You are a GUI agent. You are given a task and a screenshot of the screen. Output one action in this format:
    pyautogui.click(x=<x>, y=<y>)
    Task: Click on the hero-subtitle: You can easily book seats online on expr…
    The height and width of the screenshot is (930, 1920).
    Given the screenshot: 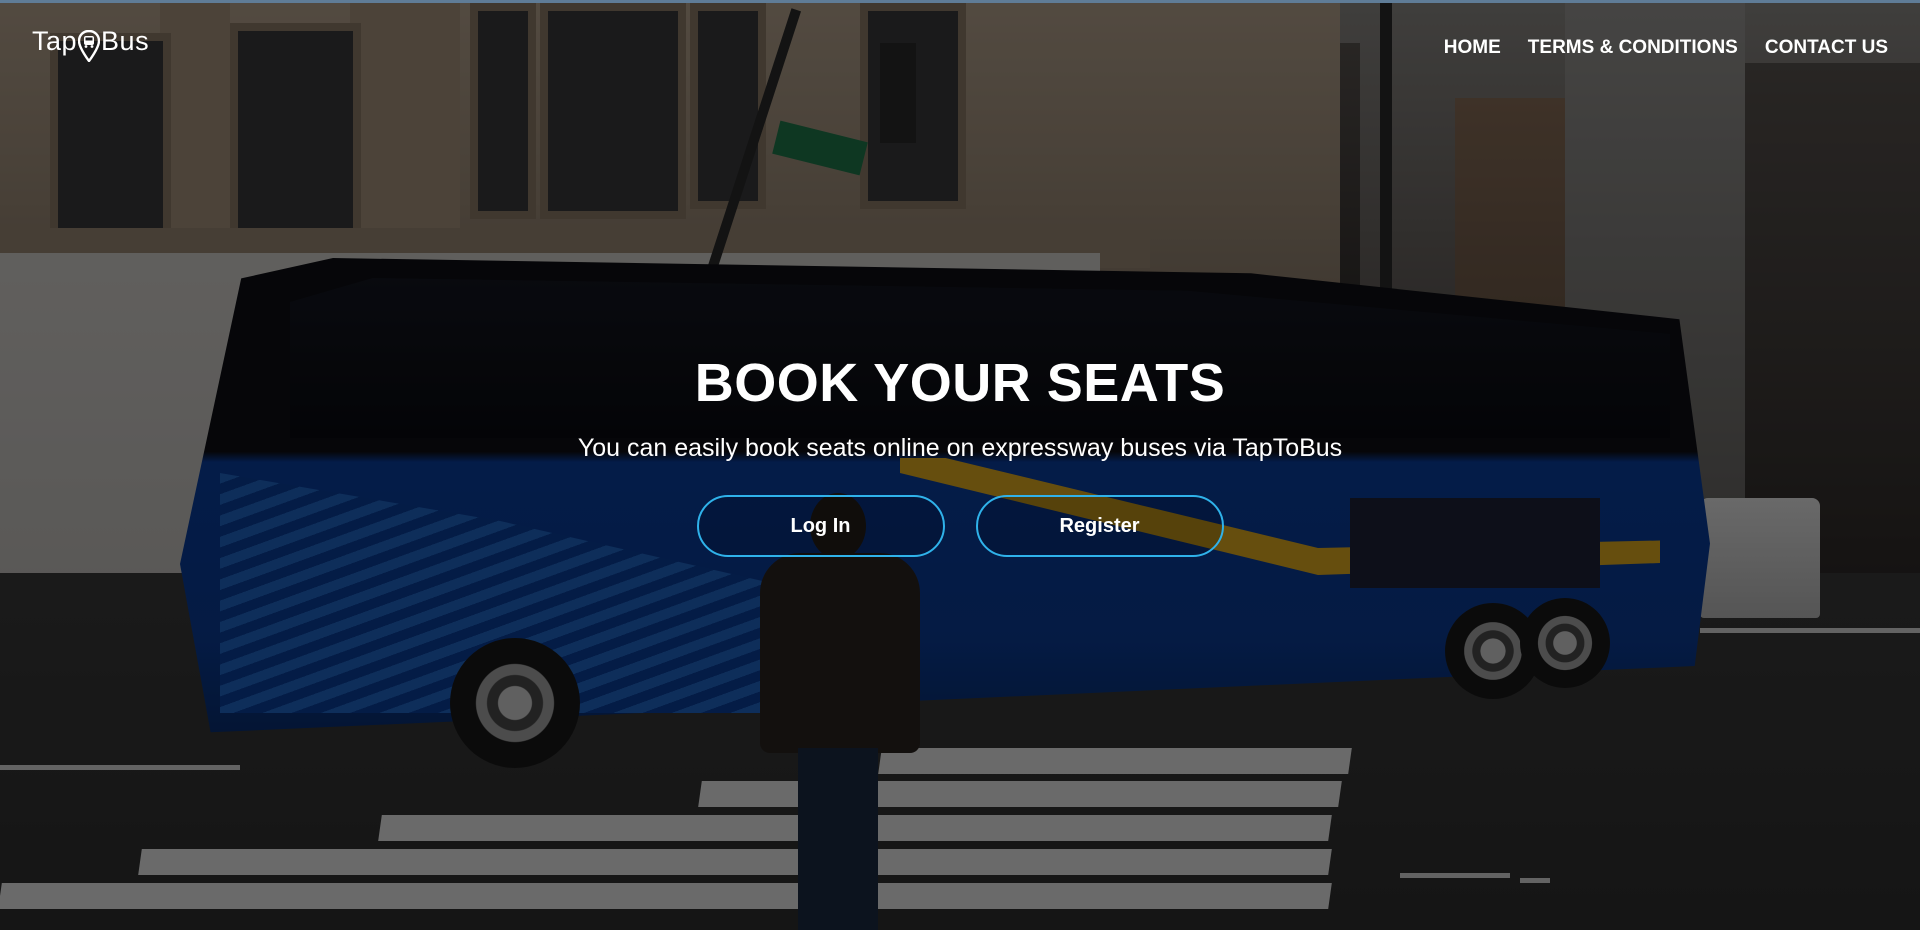 What is the action you would take?
    pyautogui.click(x=960, y=448)
    